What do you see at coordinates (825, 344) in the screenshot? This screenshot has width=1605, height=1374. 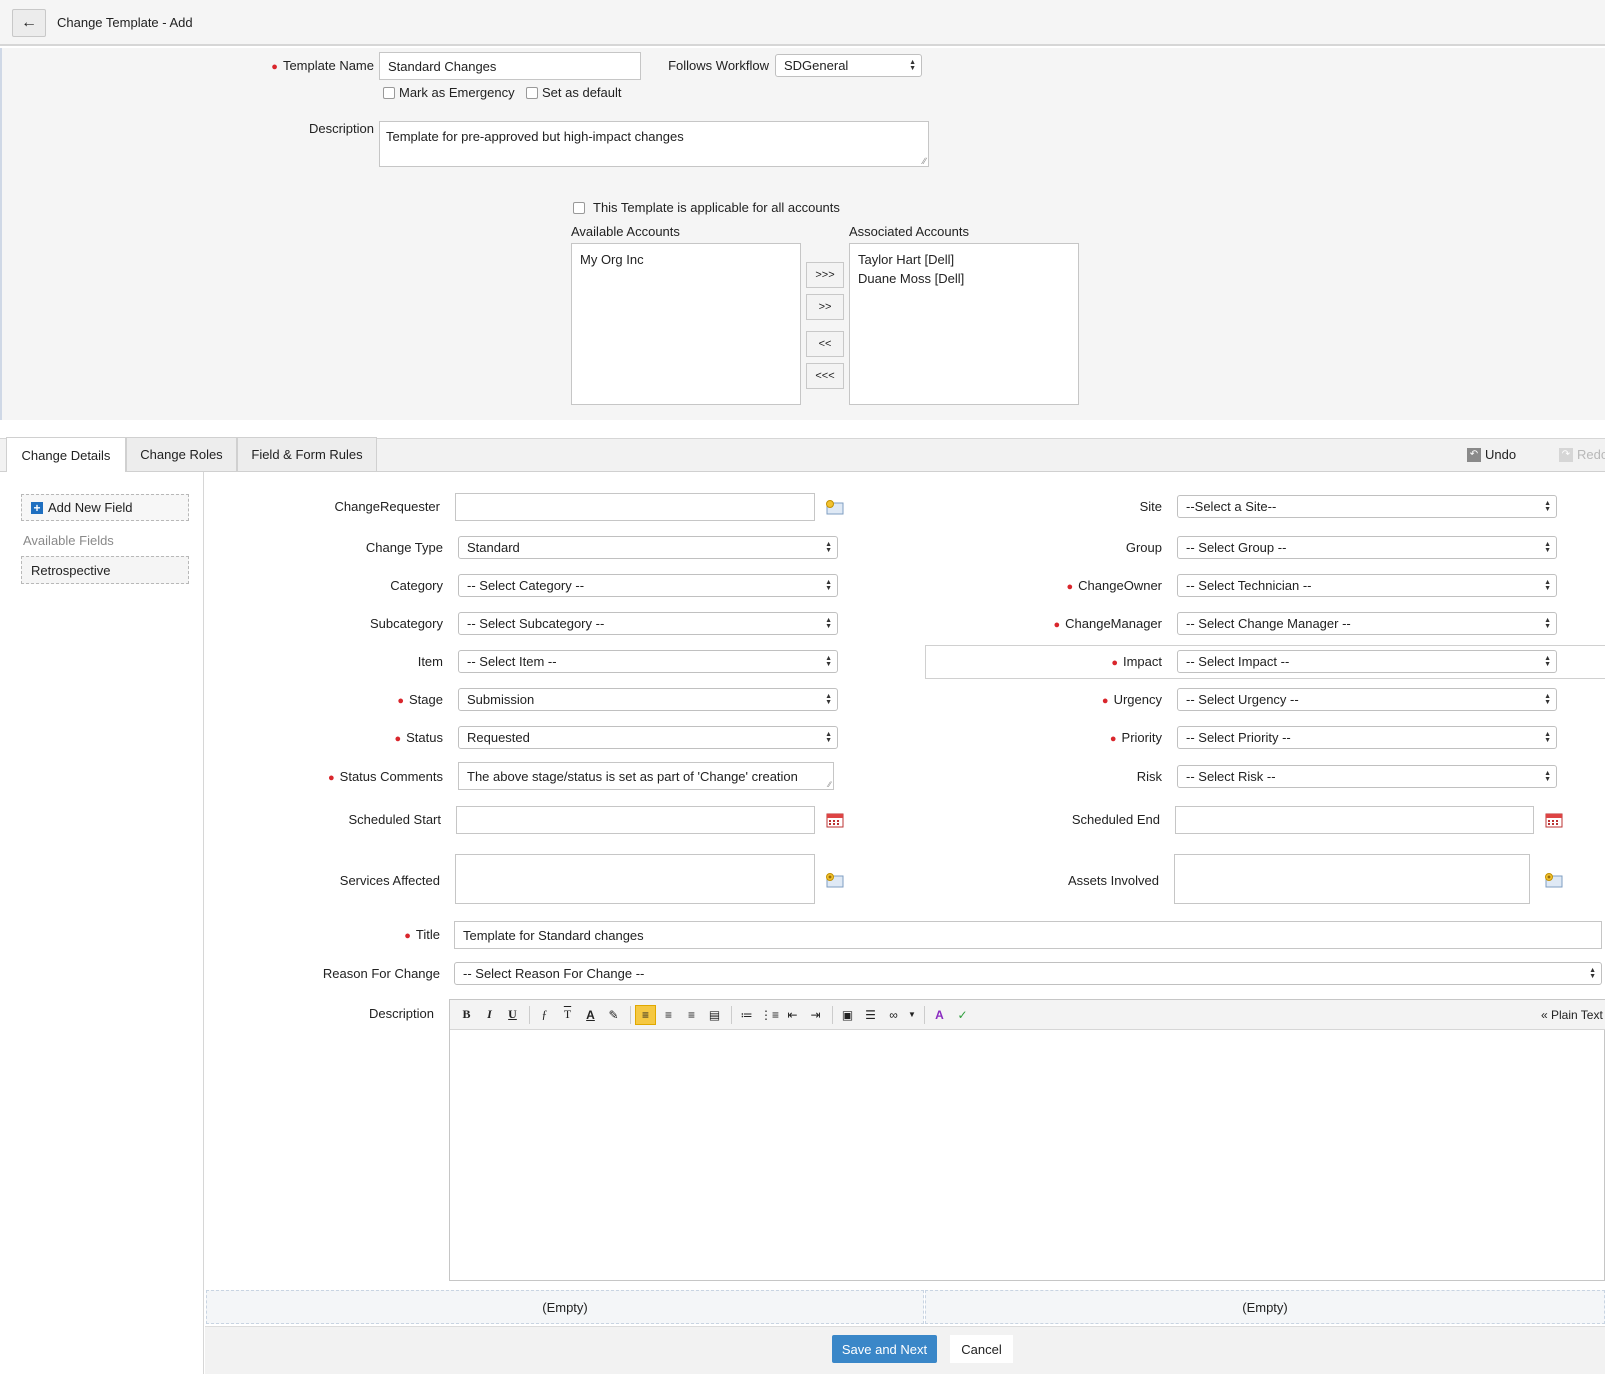 I see `move-left-button: <<` at bounding box center [825, 344].